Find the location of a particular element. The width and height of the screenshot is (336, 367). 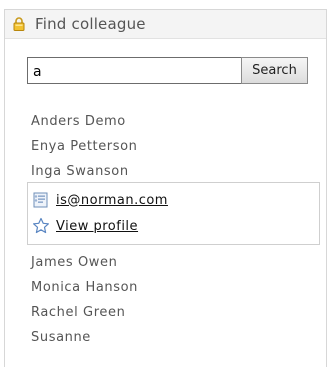

popup-email-row: is@norman.com is located at coordinates (100, 200).